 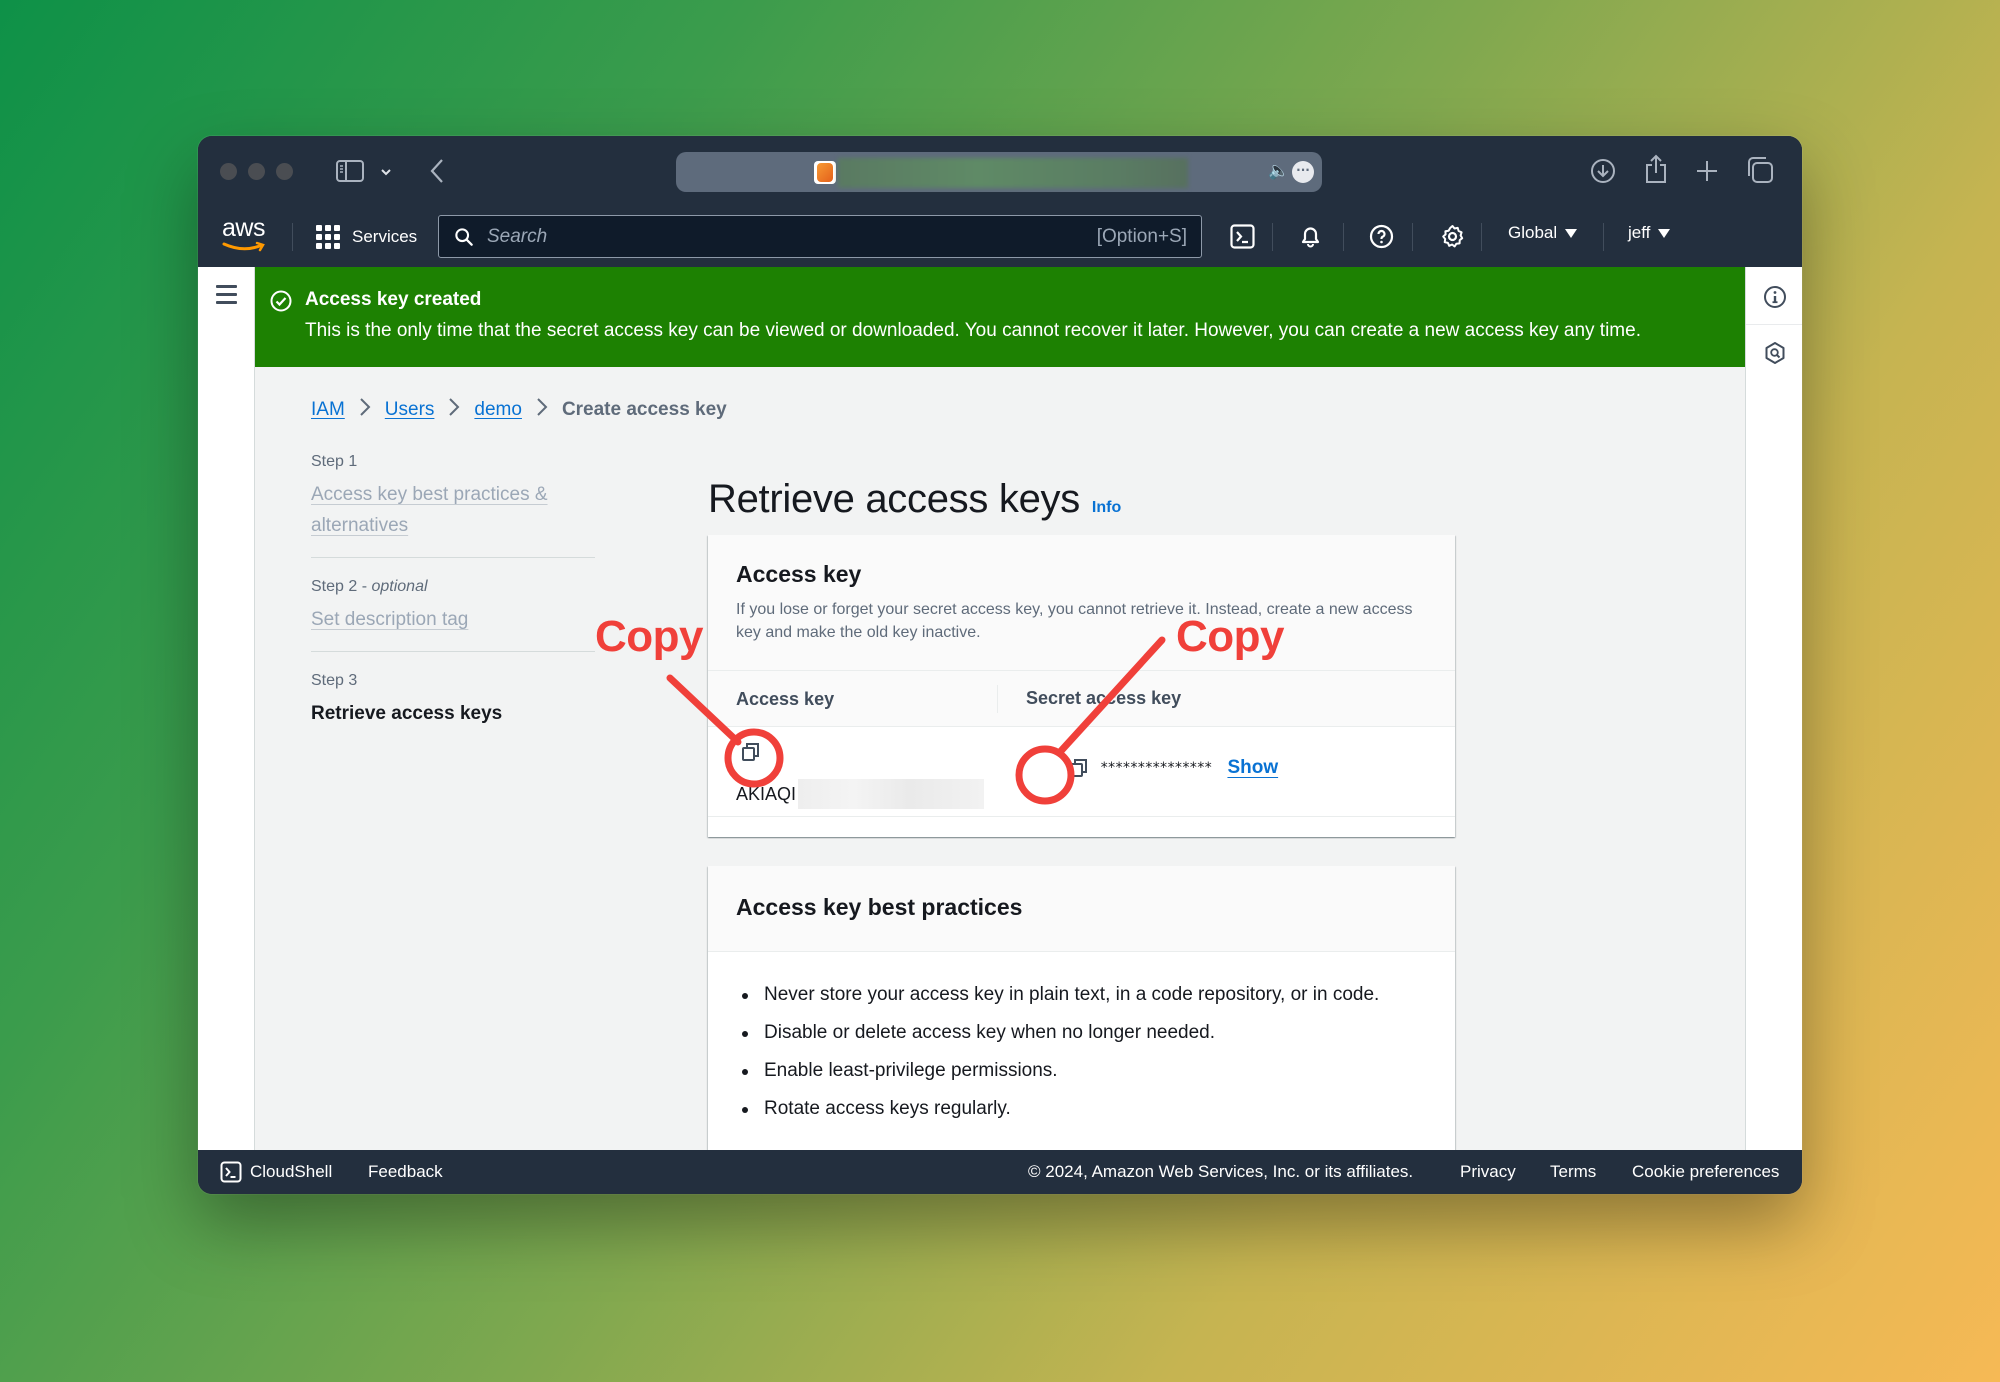 I want to click on access-key-value: AKIAQI, so click(x=766, y=793).